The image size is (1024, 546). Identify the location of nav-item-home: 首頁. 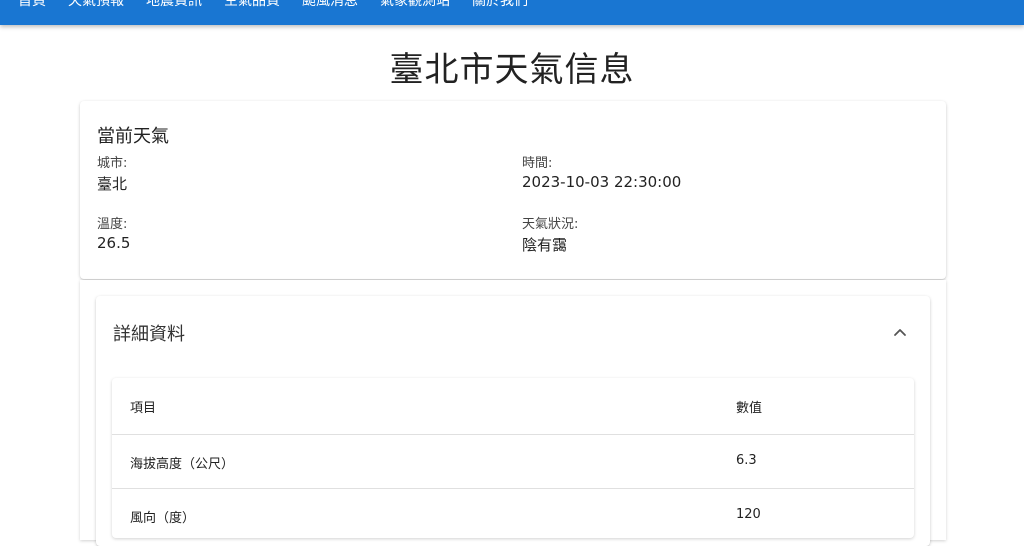
(32, 5).